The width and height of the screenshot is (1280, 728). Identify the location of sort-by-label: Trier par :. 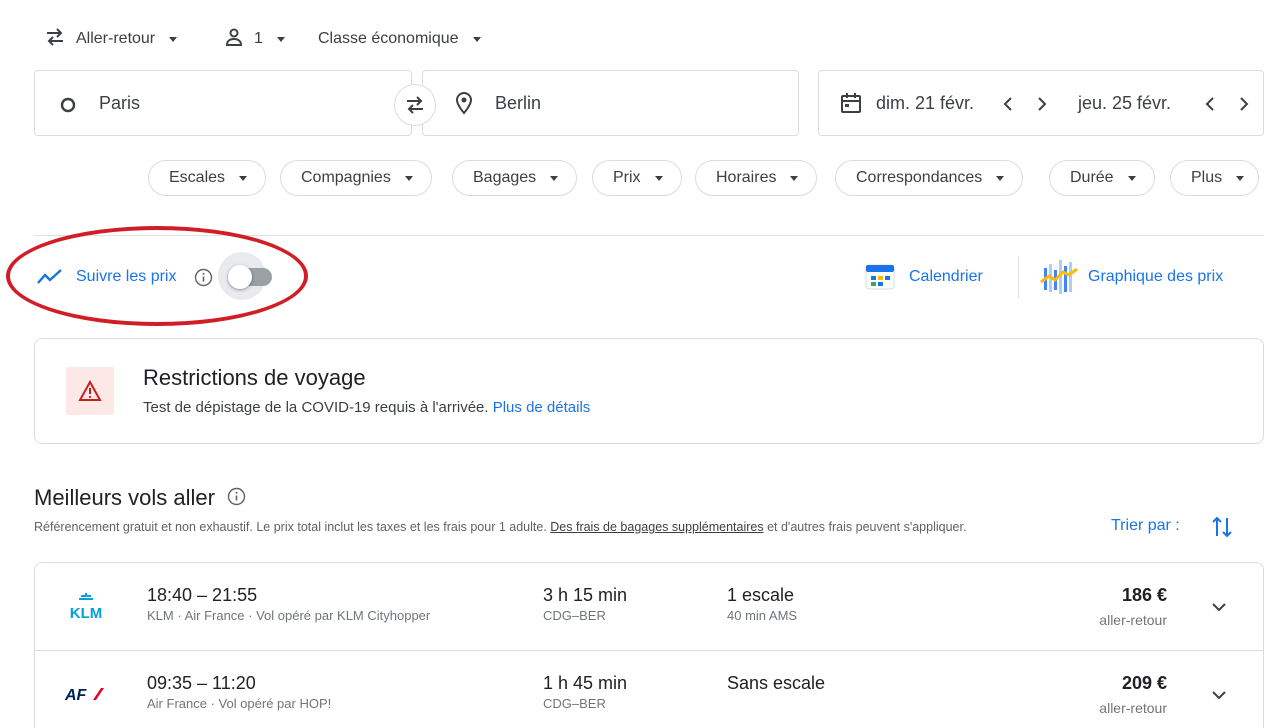
(1145, 526).